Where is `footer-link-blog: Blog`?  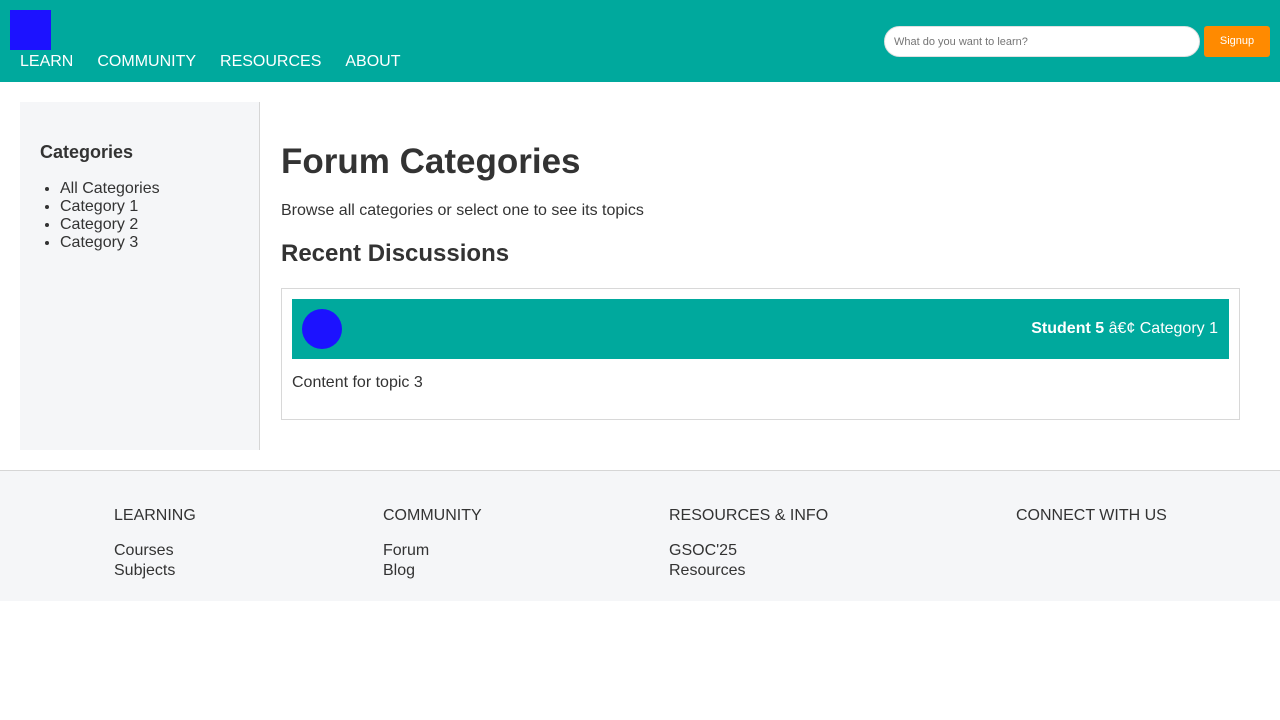 footer-link-blog: Blog is located at coordinates (432, 571).